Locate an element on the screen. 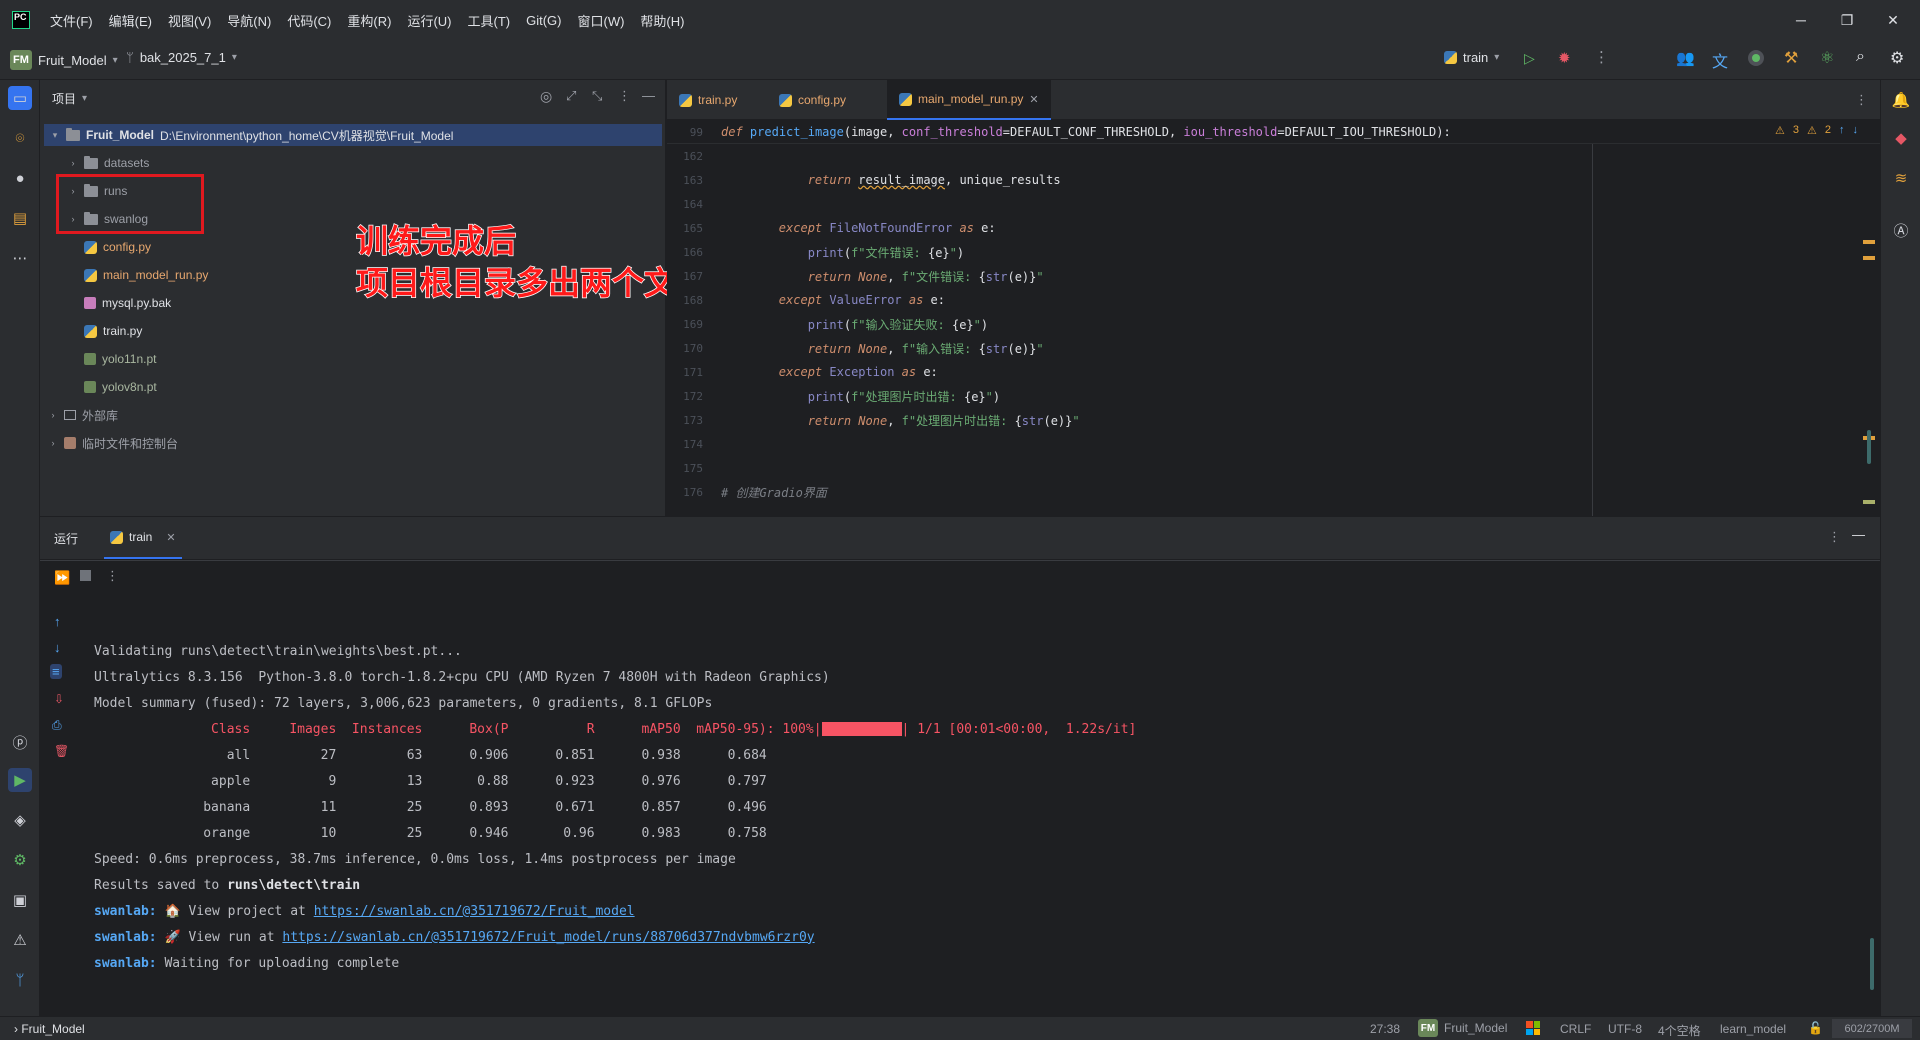 The height and width of the screenshot is (1040, 1920). console-scrollbar is located at coordinates (1872, 964).